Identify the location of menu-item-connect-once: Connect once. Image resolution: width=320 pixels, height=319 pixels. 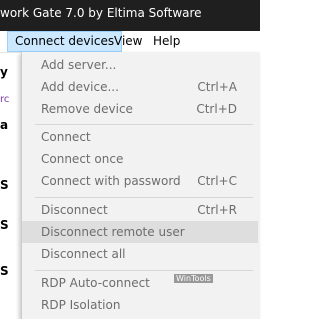
(140, 159).